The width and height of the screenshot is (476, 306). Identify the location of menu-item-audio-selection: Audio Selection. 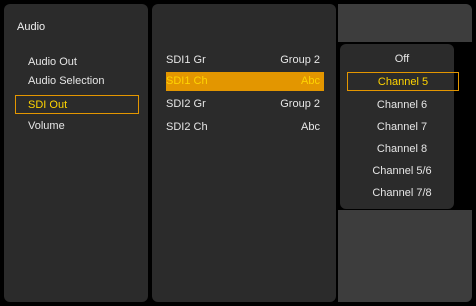
(66, 81).